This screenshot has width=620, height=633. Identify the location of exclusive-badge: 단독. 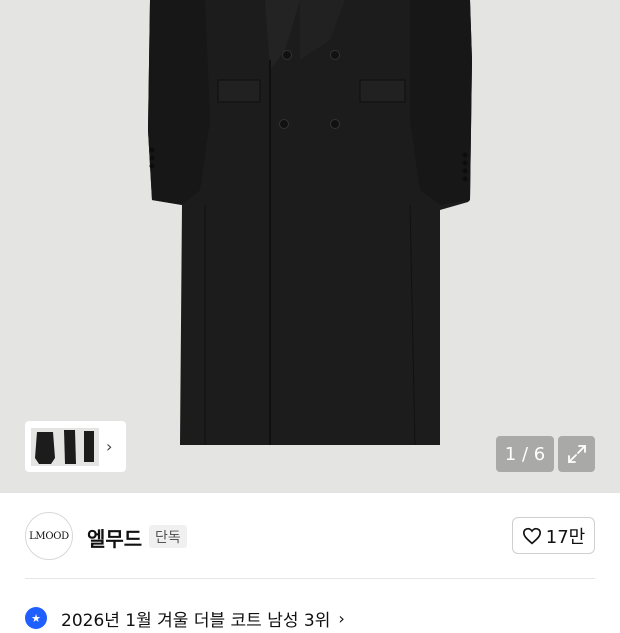
(168, 536).